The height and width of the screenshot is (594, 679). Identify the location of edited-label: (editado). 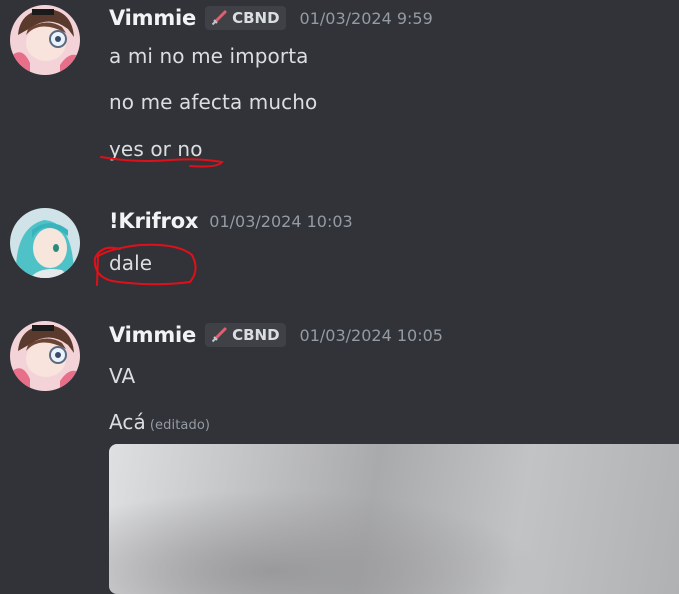
(180, 425).